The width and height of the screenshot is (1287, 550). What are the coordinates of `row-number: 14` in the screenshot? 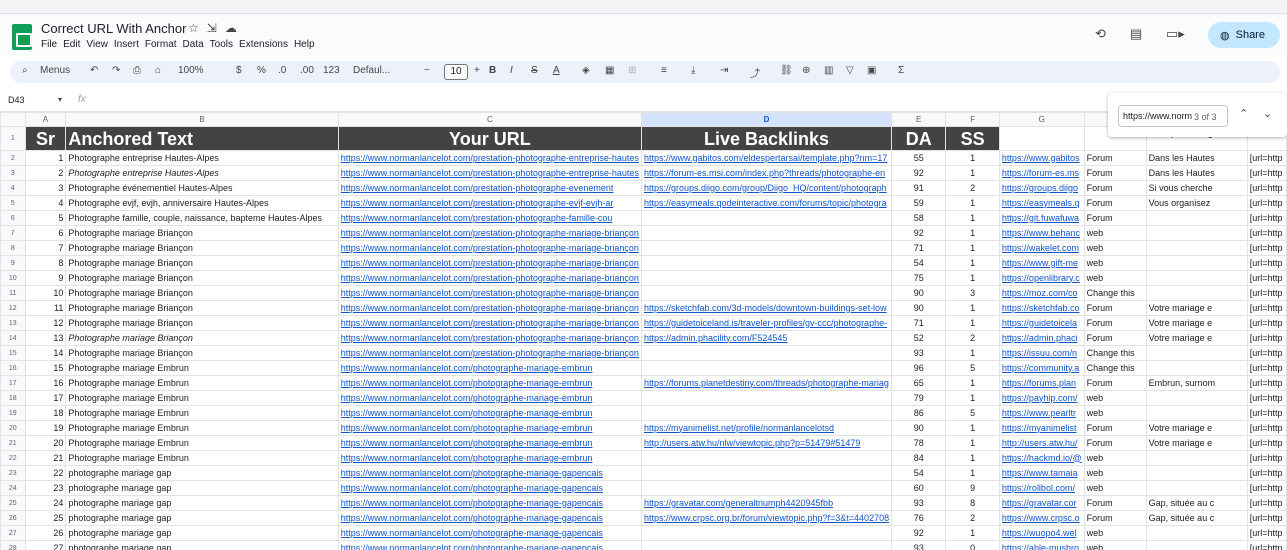 It's located at (13, 338).